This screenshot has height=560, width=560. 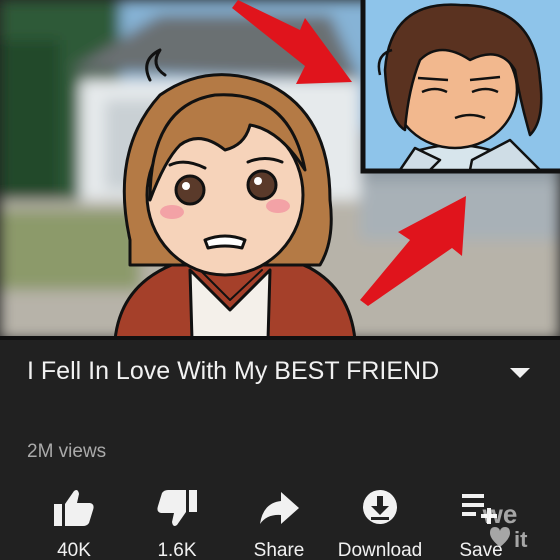 What do you see at coordinates (380, 507) in the screenshot?
I see `download-icon` at bounding box center [380, 507].